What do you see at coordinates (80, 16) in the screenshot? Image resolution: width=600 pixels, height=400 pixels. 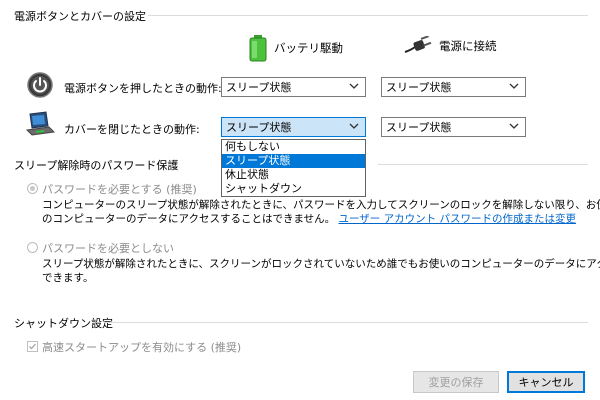 I see `power-section-title: 電源ボタンとカバーの設定` at bounding box center [80, 16].